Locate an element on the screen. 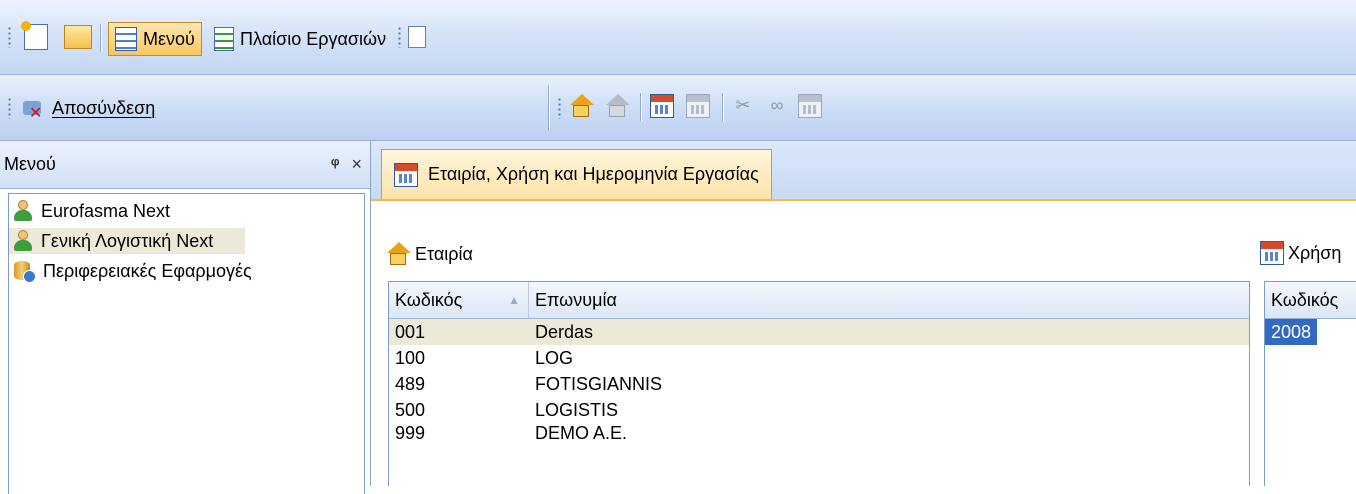 The image size is (1356, 494). menu-item-peripheral-apps: Περιφερειακές Εφαρμογές is located at coordinates (186, 271).